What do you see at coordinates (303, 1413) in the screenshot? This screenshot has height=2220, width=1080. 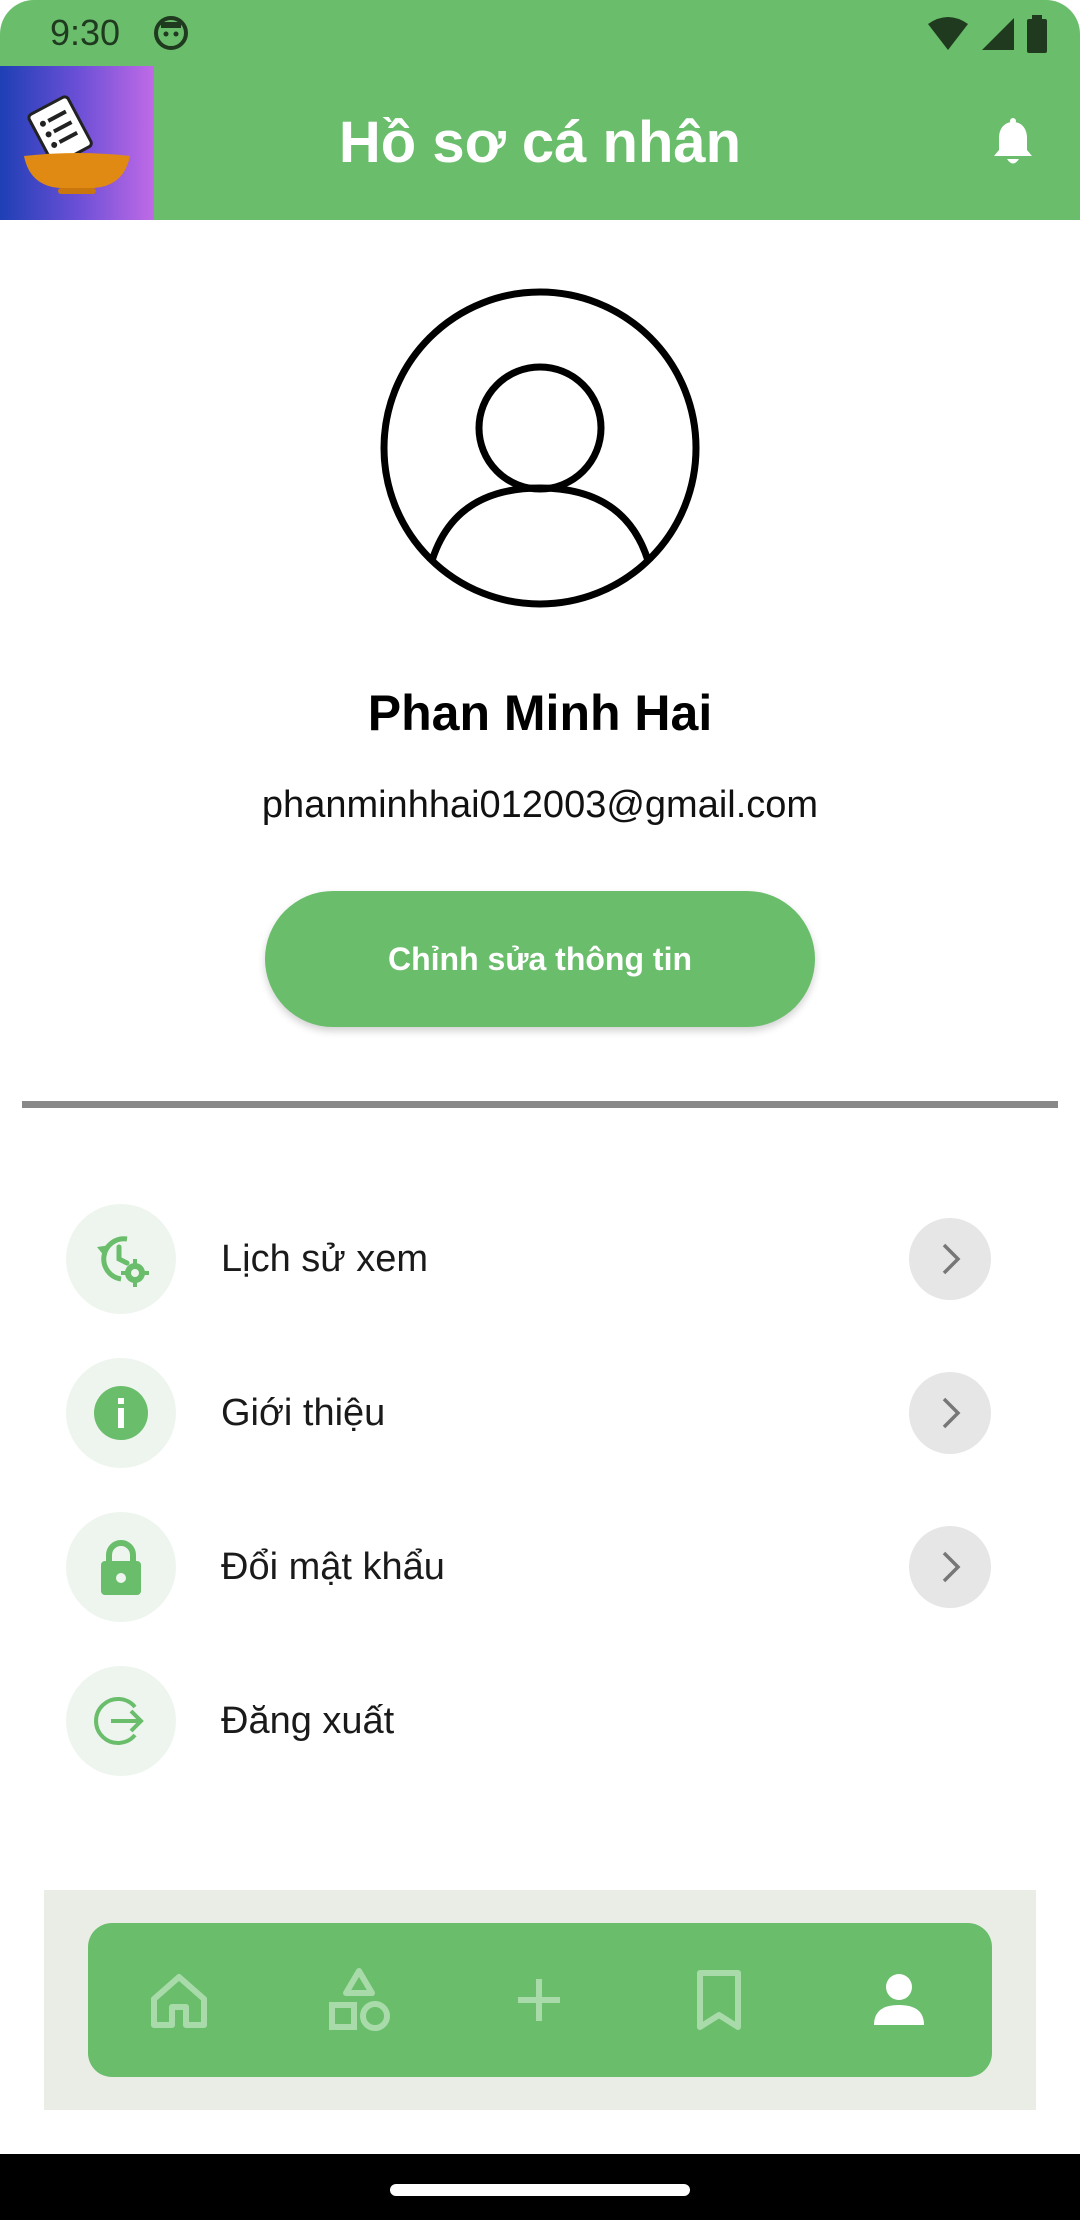 I see `menu-label: Giới thiệu` at bounding box center [303, 1413].